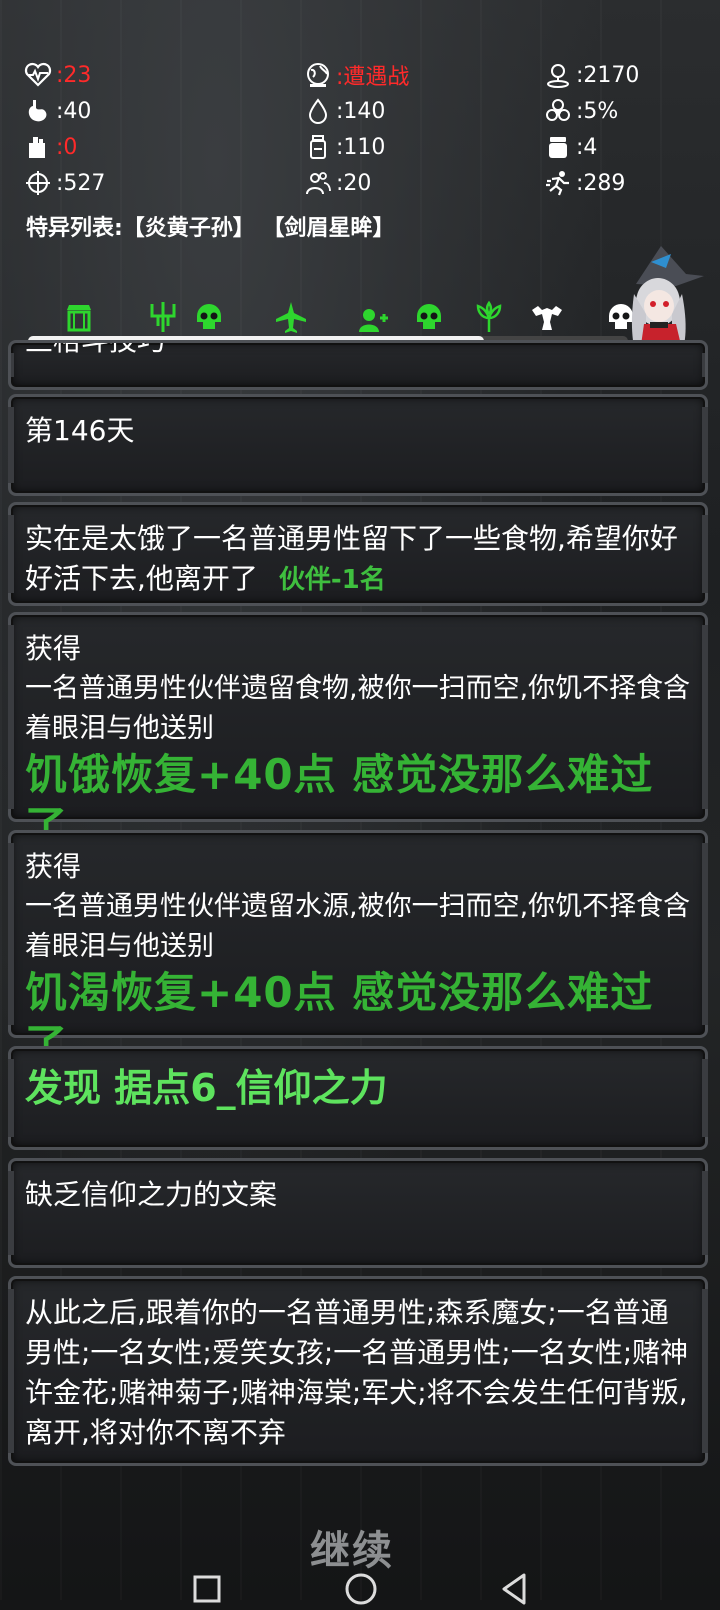 Image resolution: width=720 pixels, height=1610 pixels. I want to click on shop-icon, so click(79, 317).